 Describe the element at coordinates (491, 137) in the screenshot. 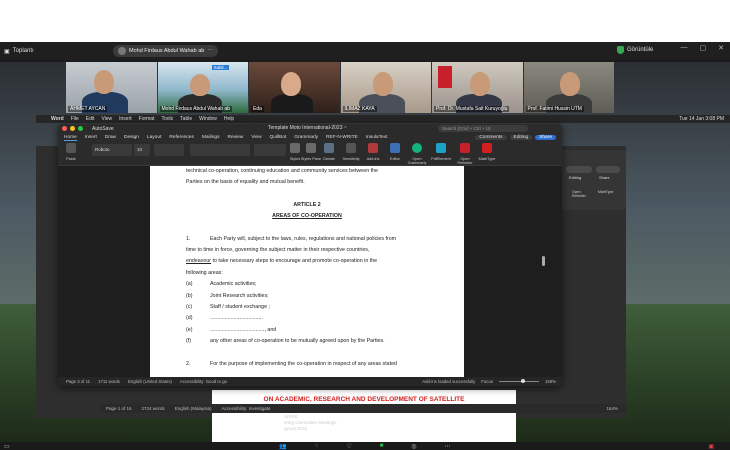

I see `comments-button: Comments` at that location.